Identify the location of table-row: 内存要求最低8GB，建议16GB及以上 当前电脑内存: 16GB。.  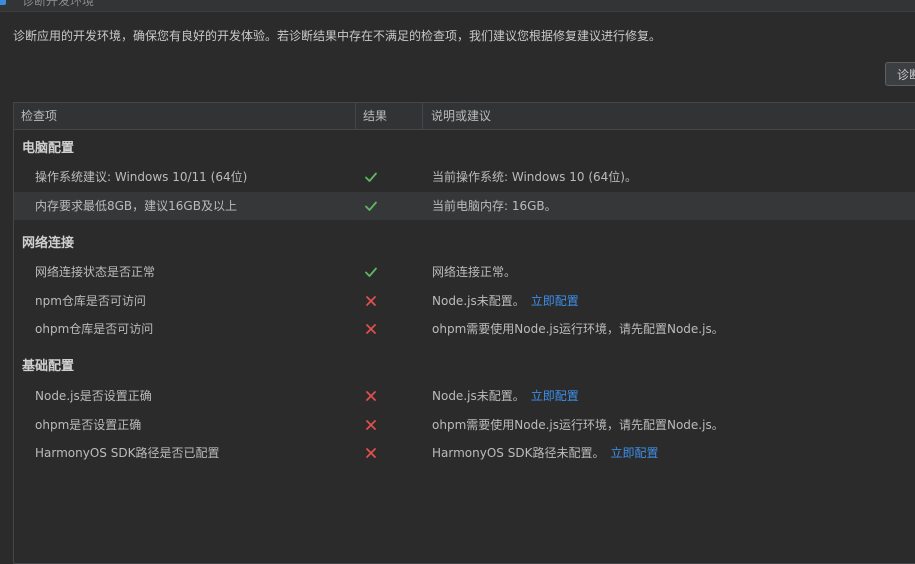
(464, 206).